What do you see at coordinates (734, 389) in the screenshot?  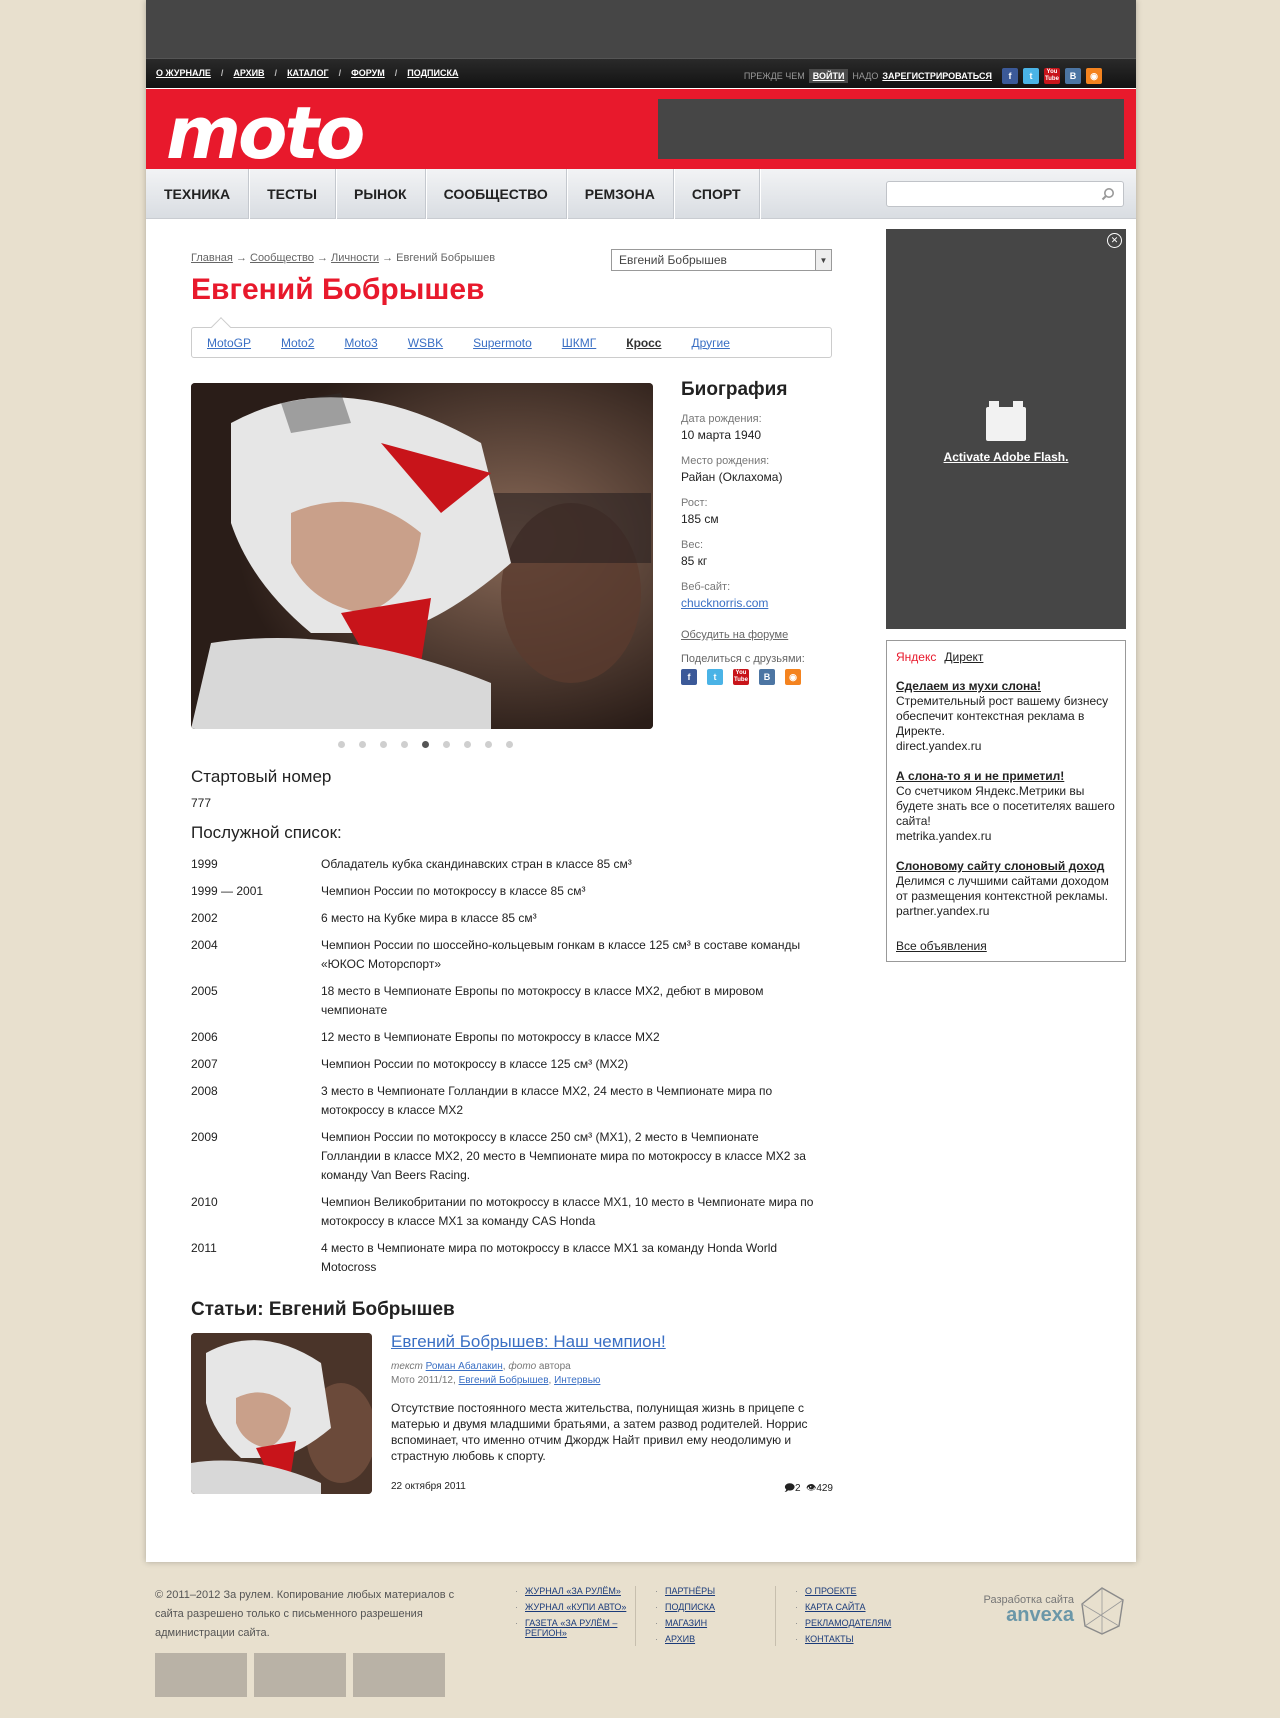 I see `bio-heading: Биография` at bounding box center [734, 389].